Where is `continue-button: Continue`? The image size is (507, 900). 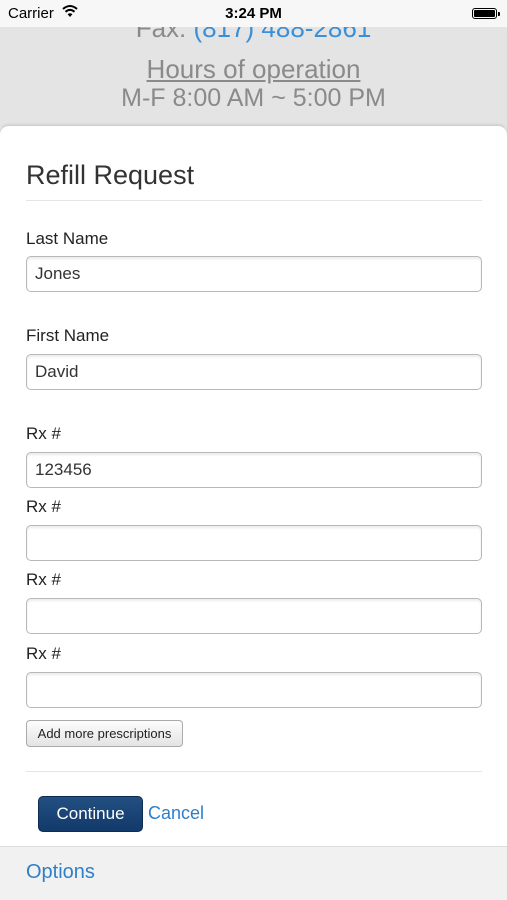
continue-button: Continue is located at coordinates (90, 814).